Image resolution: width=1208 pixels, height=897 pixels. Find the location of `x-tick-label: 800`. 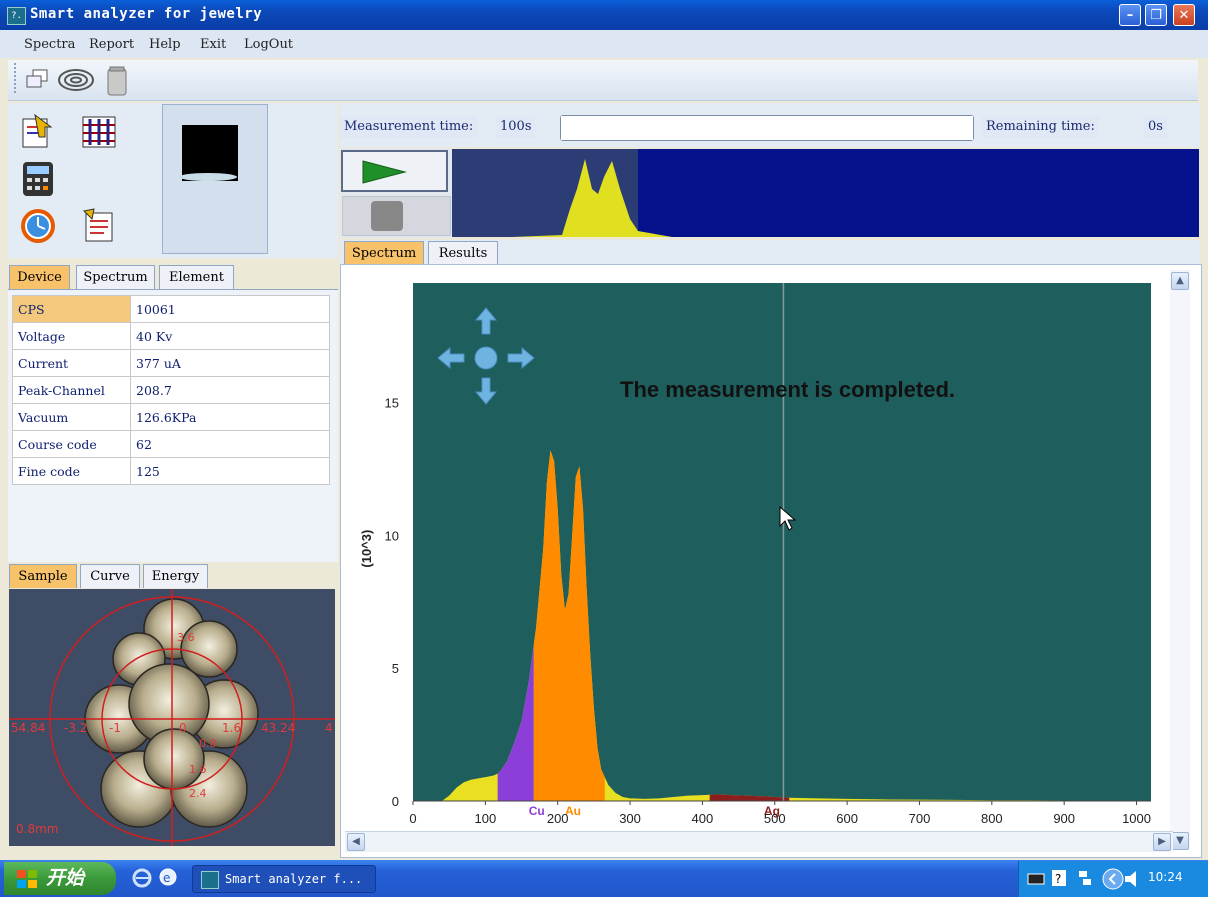

x-tick-label: 800 is located at coordinates (992, 818).